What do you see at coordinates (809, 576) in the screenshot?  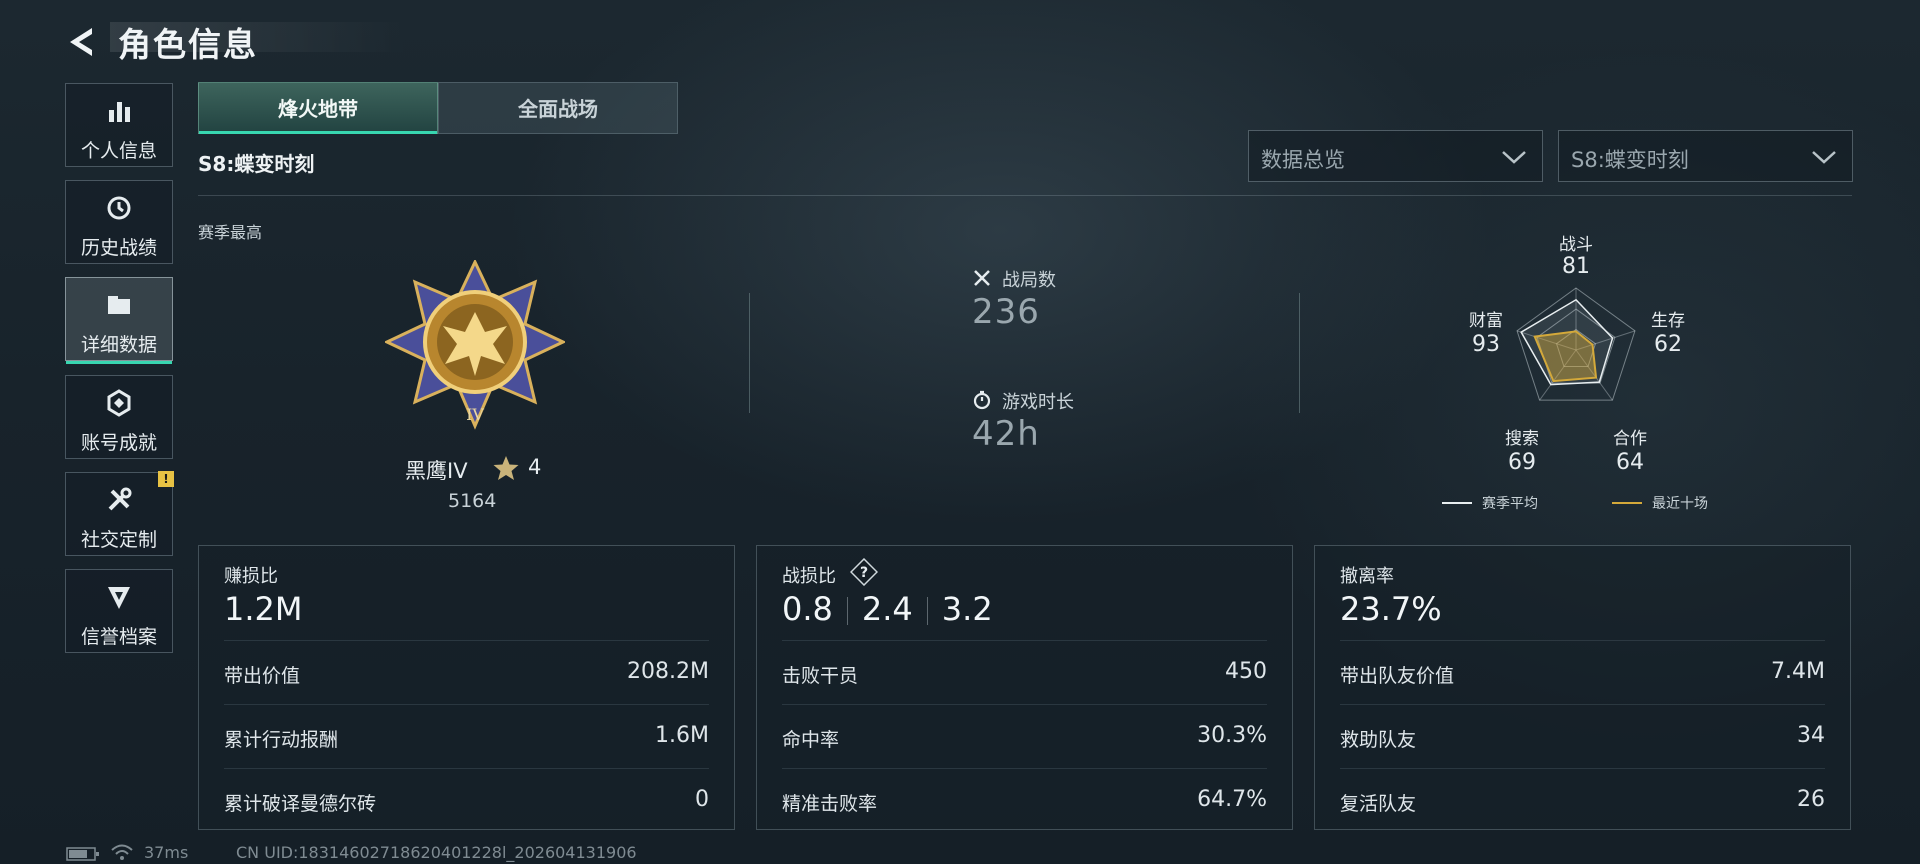 I see `kd-title: 战损比` at bounding box center [809, 576].